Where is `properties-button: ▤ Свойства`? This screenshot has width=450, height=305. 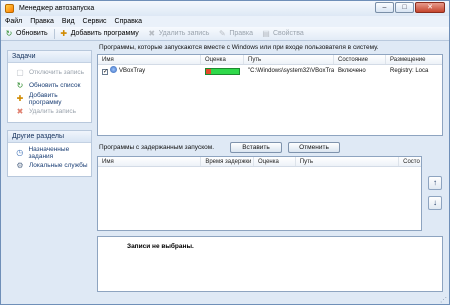 properties-button: ▤ Свойства is located at coordinates (283, 34).